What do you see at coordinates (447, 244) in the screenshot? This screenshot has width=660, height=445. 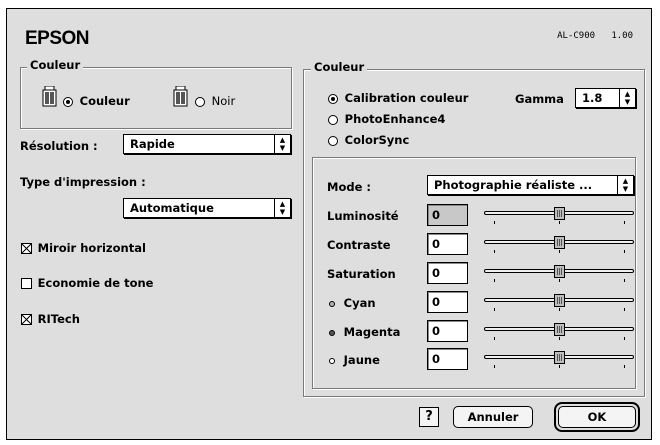 I see `contrast-field: 0` at bounding box center [447, 244].